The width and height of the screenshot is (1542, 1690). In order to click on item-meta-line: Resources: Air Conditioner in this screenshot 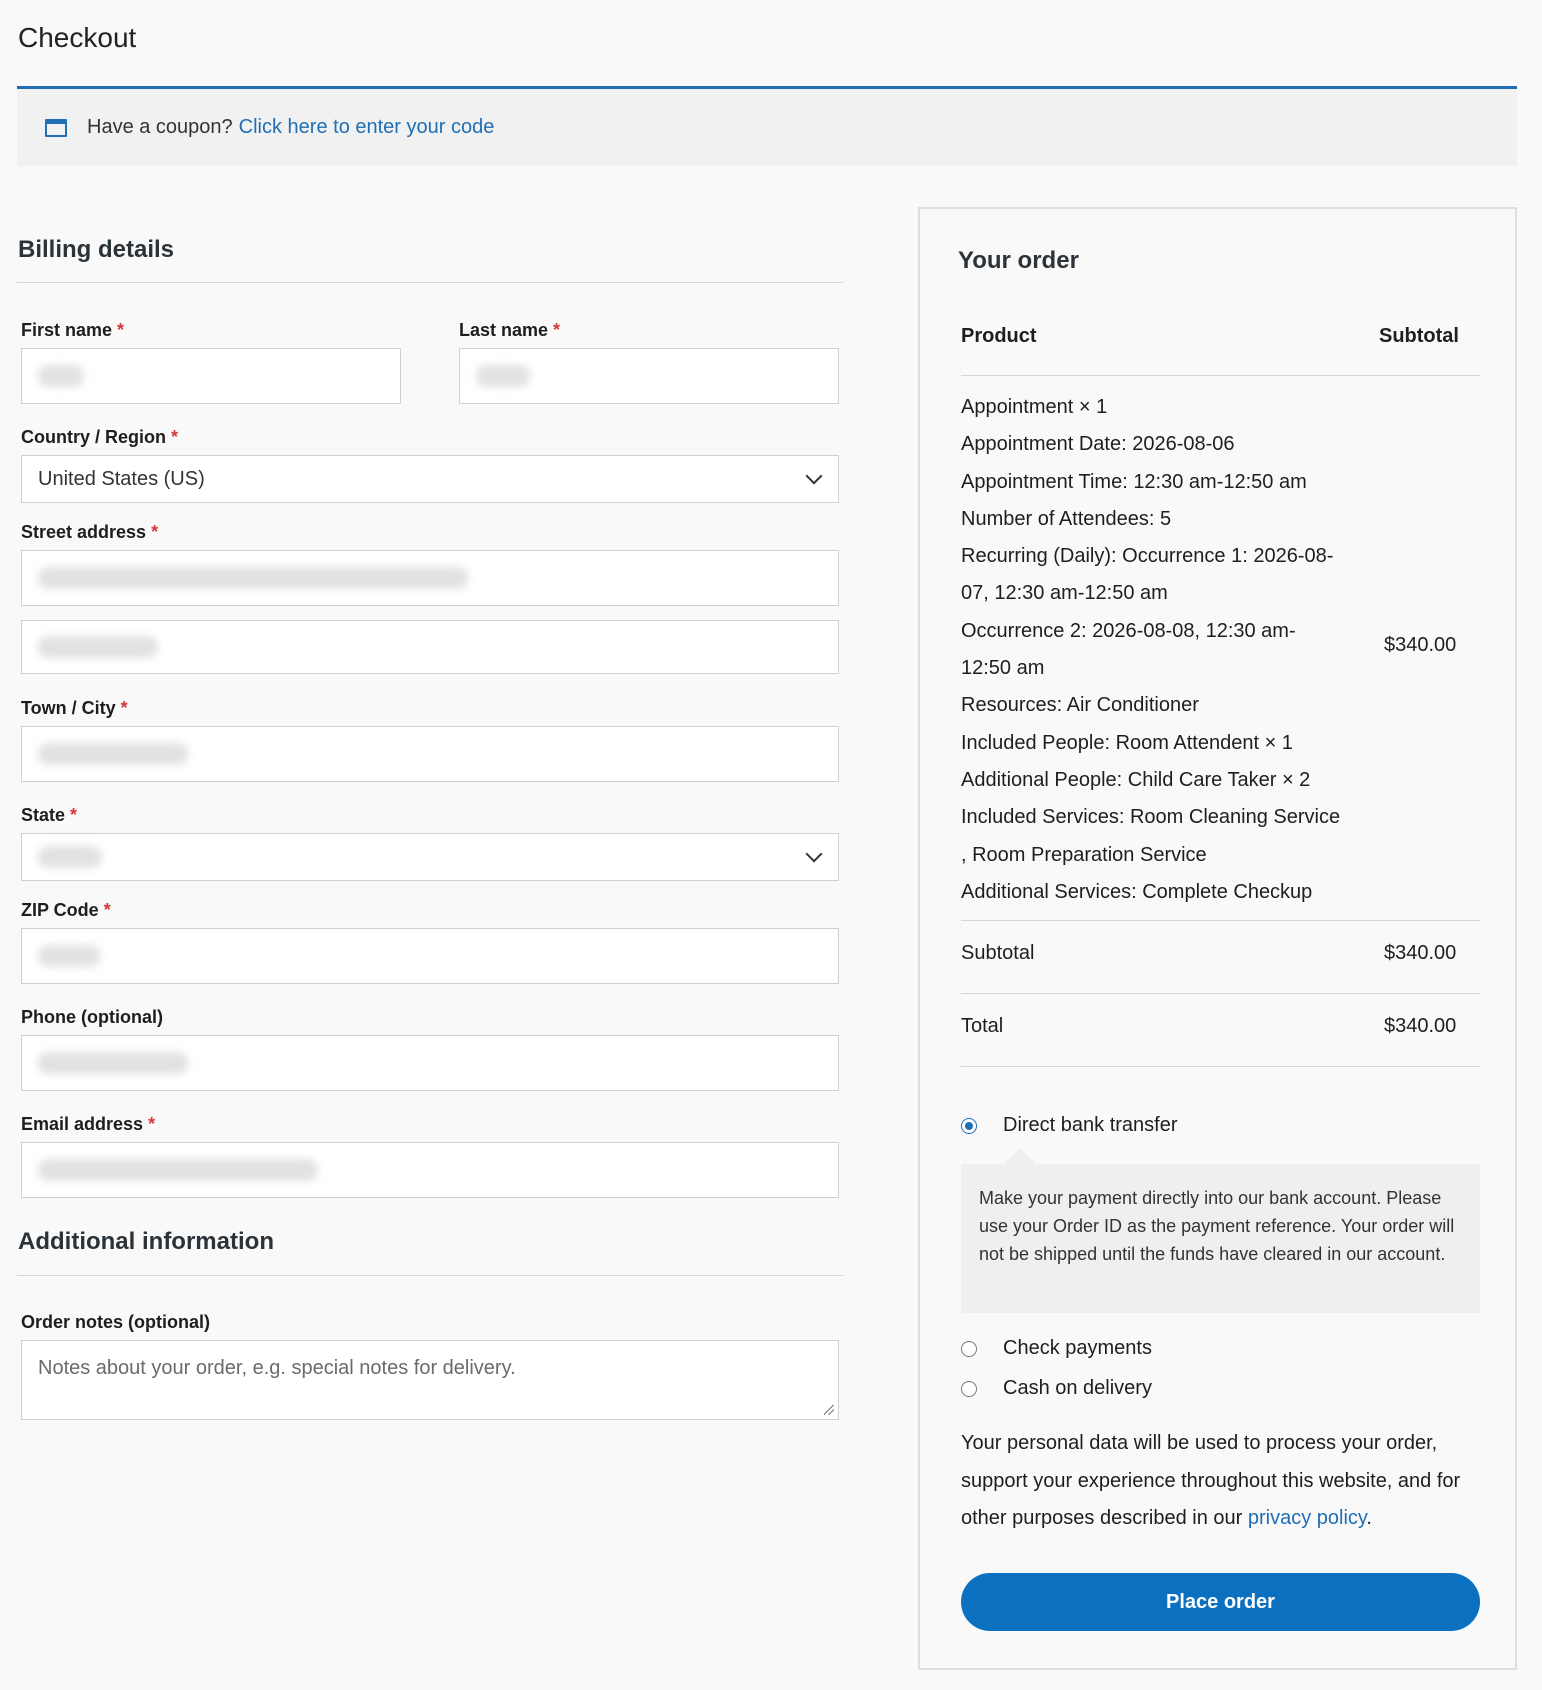, I will do `click(1080, 705)`.